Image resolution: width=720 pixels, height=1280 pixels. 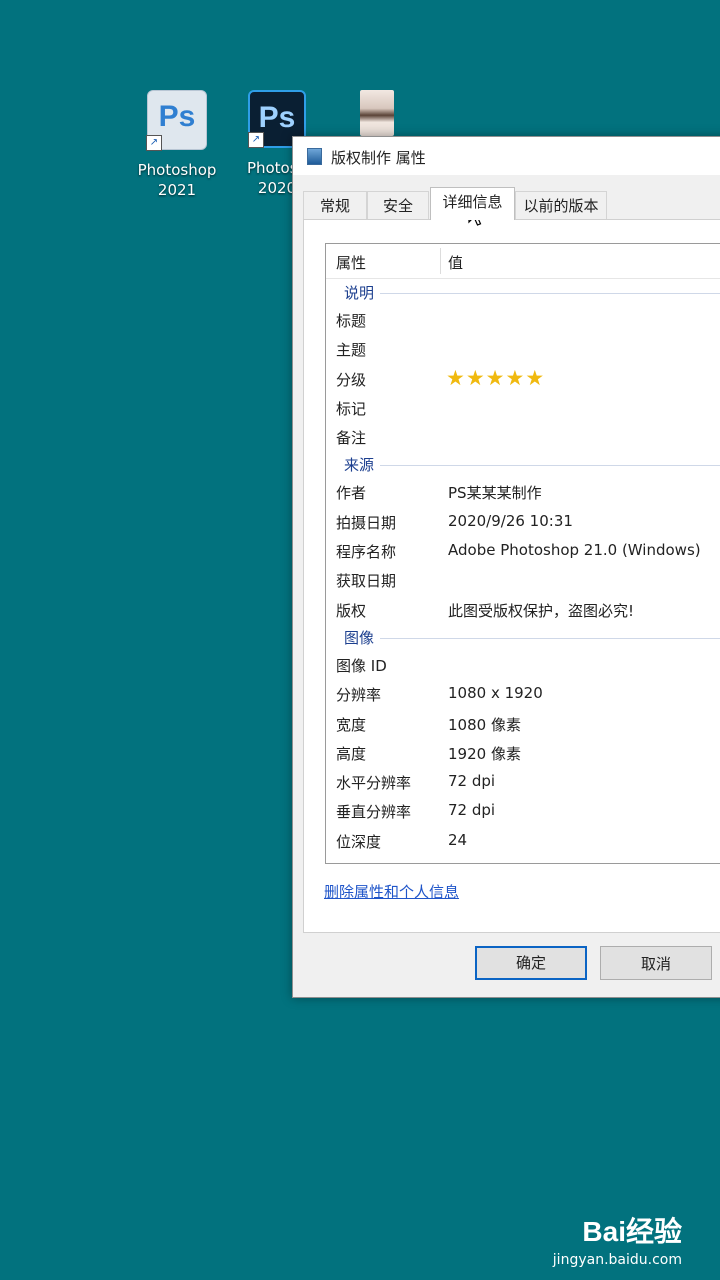 I want to click on property-row: 标记, so click(x=523, y=407).